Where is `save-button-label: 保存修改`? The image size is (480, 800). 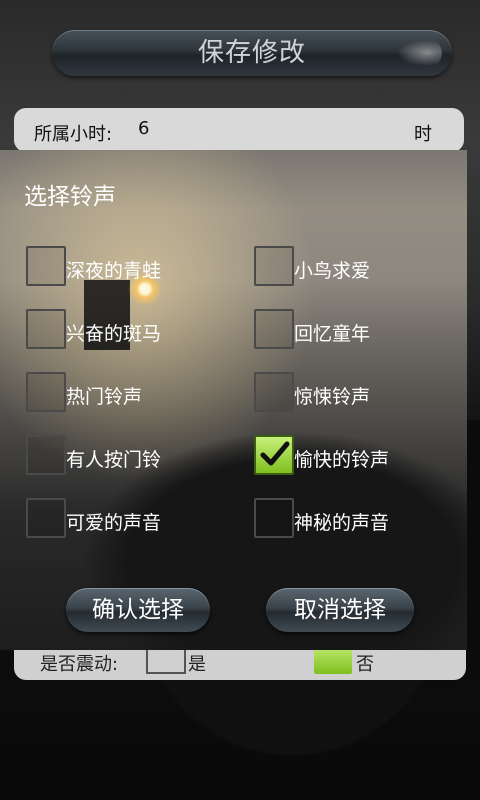 save-button-label: 保存修改 is located at coordinates (251, 53).